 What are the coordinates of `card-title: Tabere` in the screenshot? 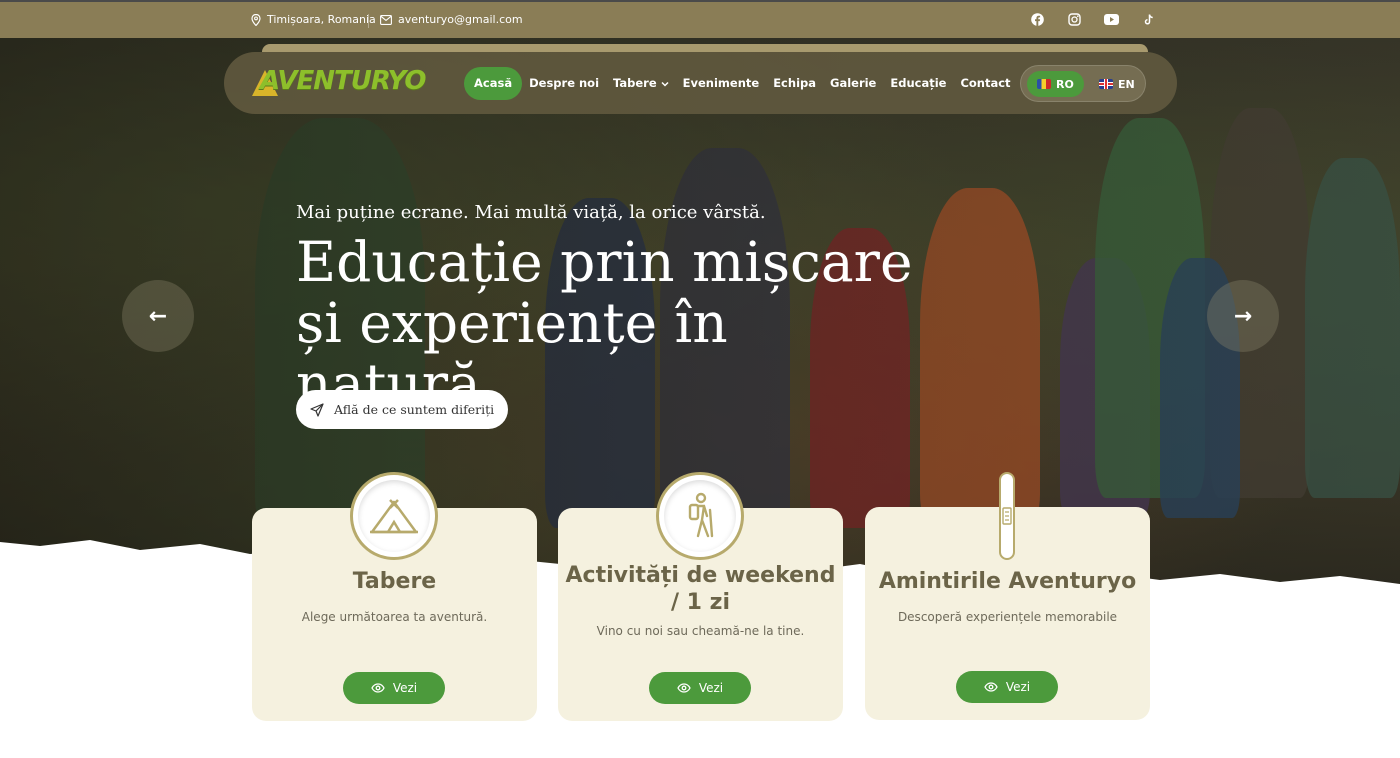 It's located at (394, 581).